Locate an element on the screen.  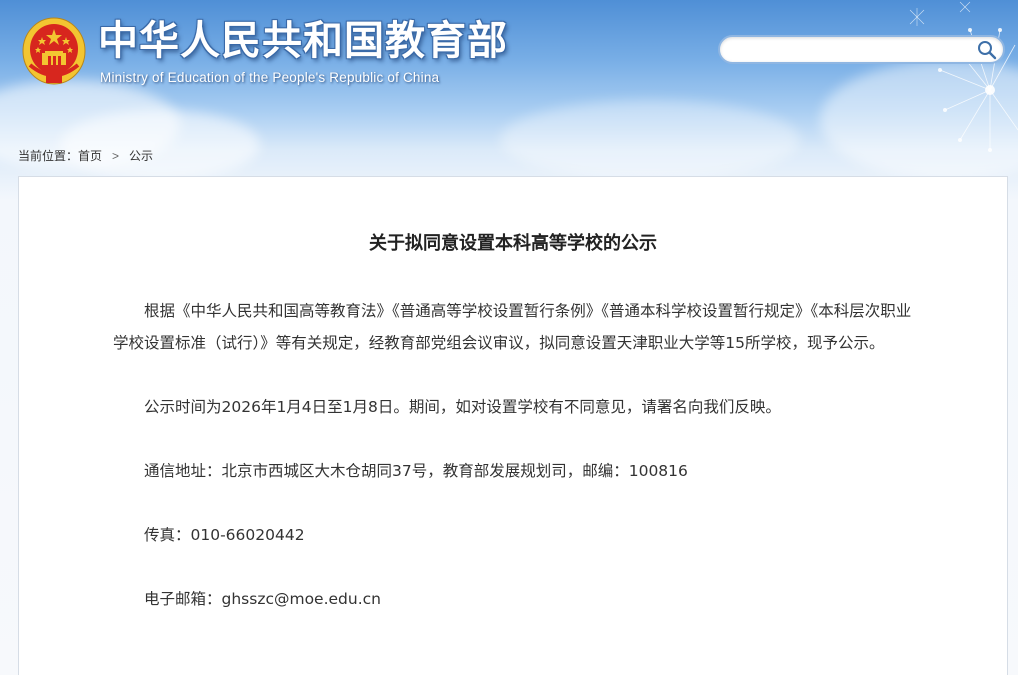
search-input is located at coordinates (856, 51).